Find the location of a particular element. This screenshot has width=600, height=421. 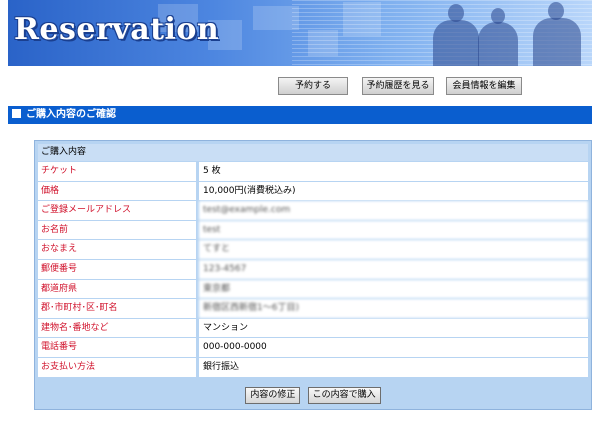

field-value: 新宿区西新宿1〜6丁目) is located at coordinates (393, 308).